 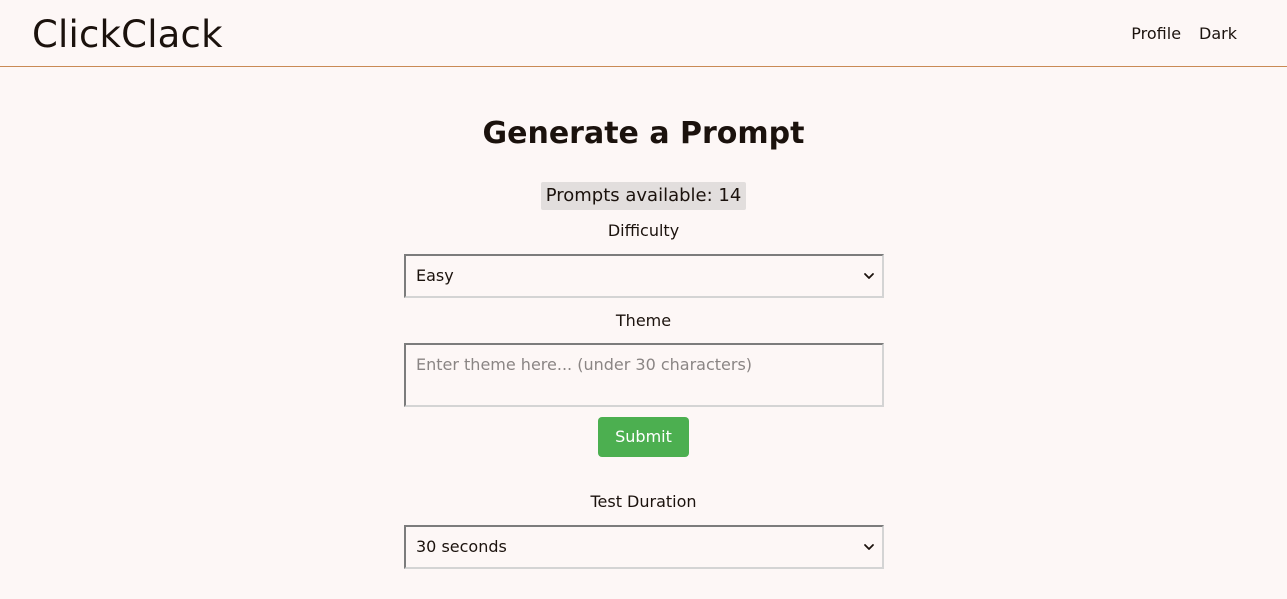 What do you see at coordinates (643, 320) in the screenshot?
I see `theme-label: Theme` at bounding box center [643, 320].